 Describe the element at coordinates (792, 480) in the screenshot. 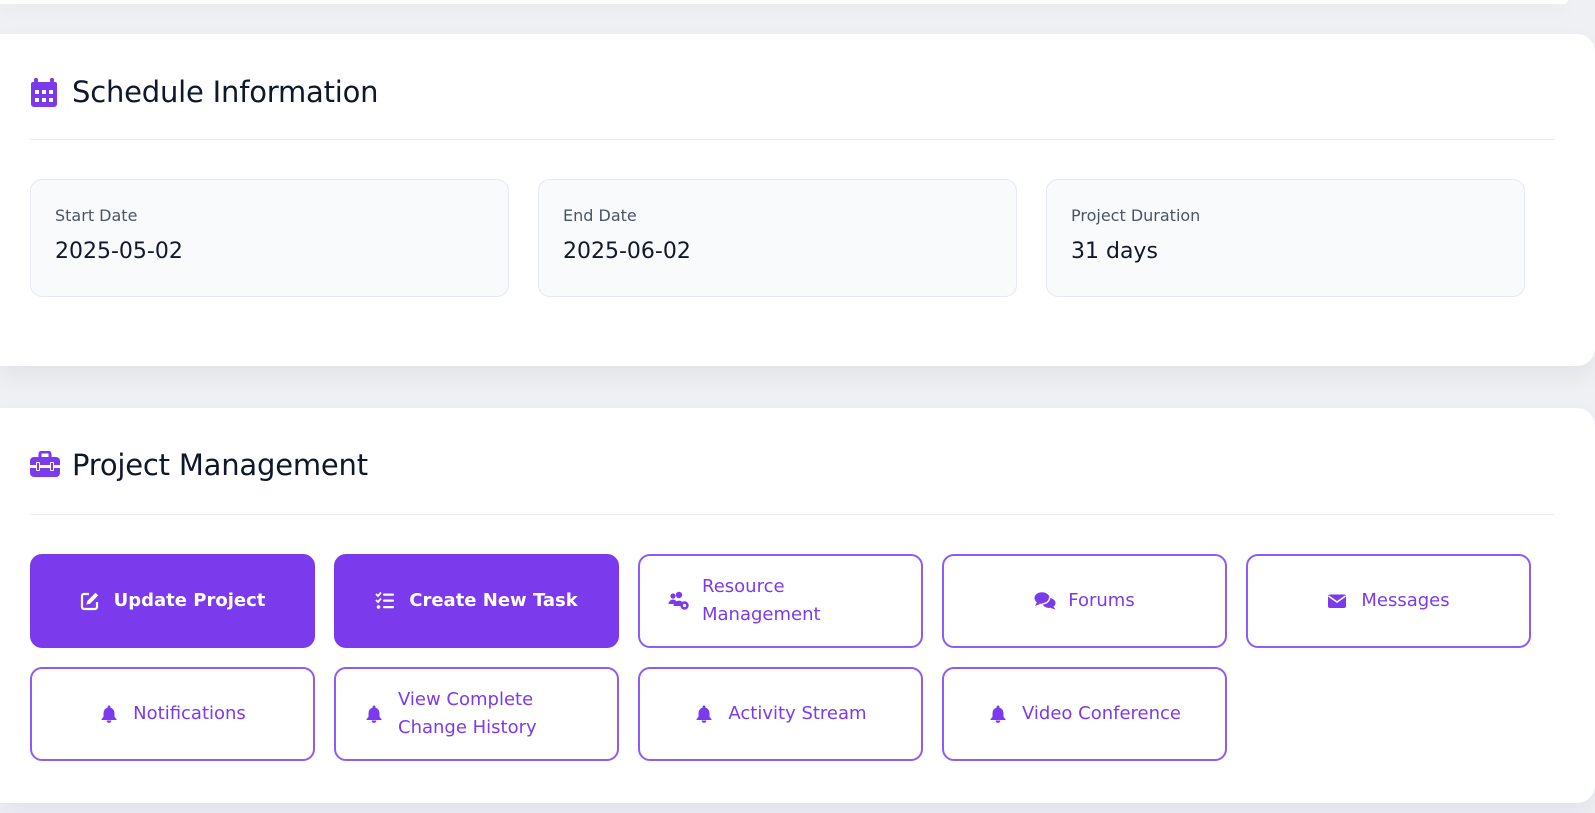

I see `management-card-header: Project Management` at that location.